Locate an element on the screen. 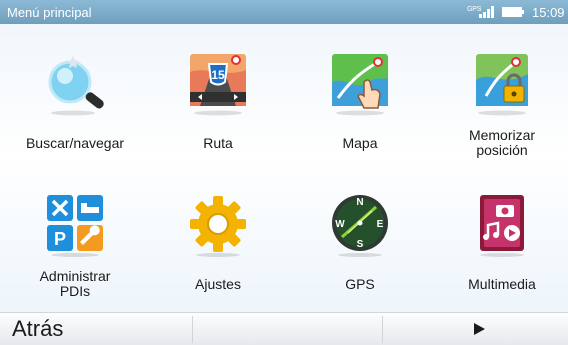 This screenshot has width=568, height=345. menu-item-label: Memorizar posición is located at coordinates (502, 142).